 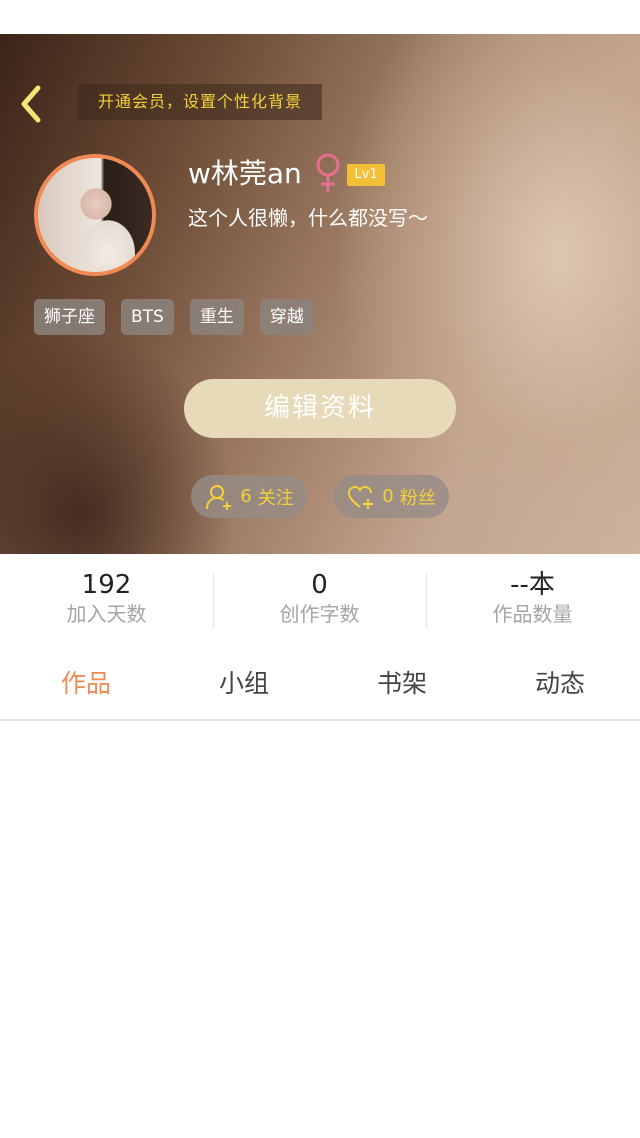 I want to click on bio-text: 这个人很懒，什么都没写～, so click(x=308, y=218).